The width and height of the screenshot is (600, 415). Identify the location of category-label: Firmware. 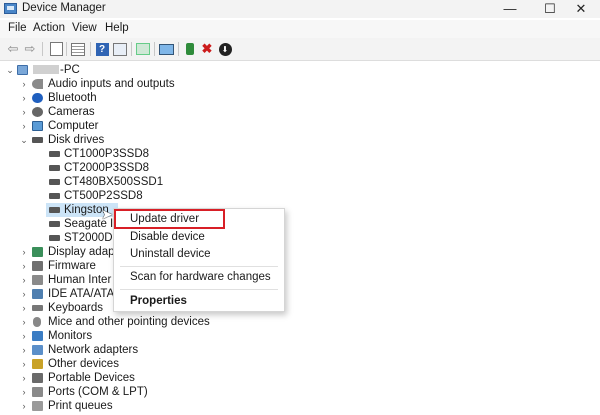
(72, 266).